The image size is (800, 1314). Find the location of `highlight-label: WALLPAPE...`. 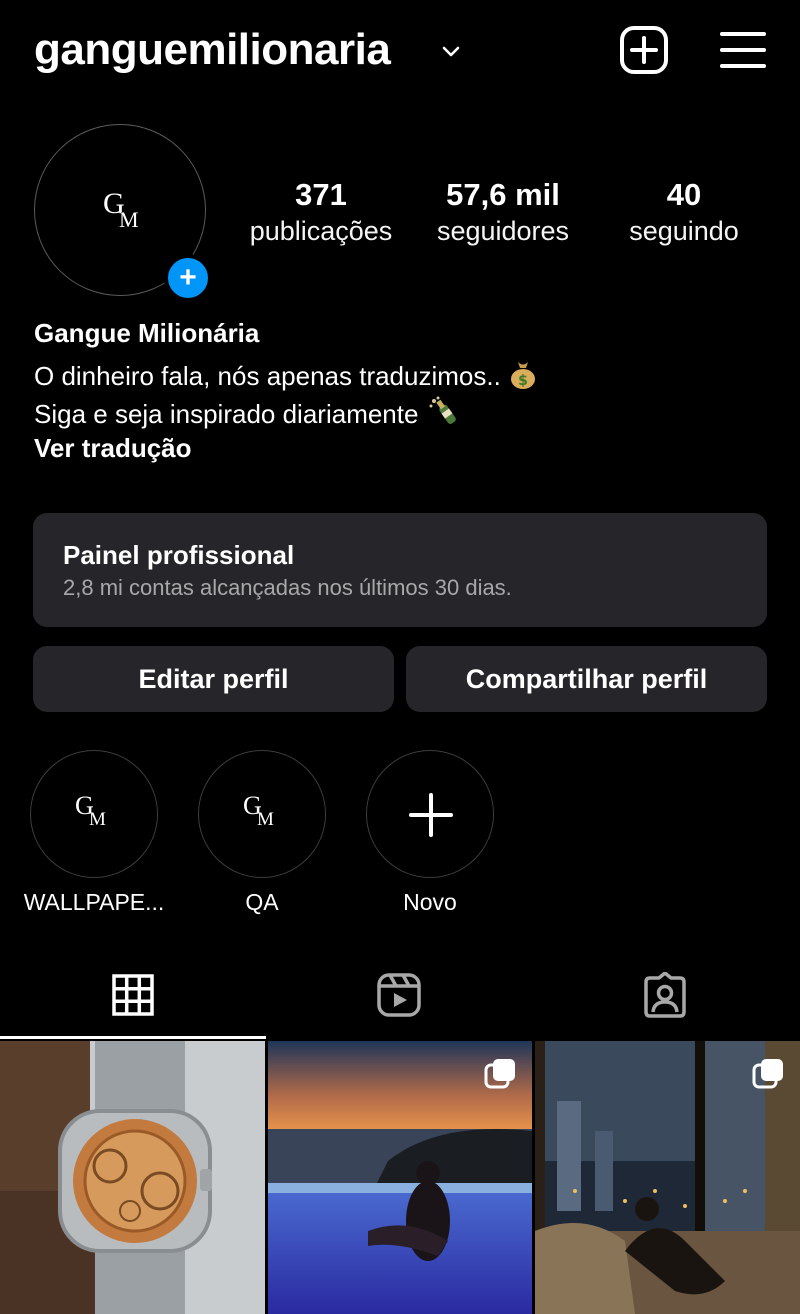

highlight-label: WALLPAPE... is located at coordinates (94, 902).